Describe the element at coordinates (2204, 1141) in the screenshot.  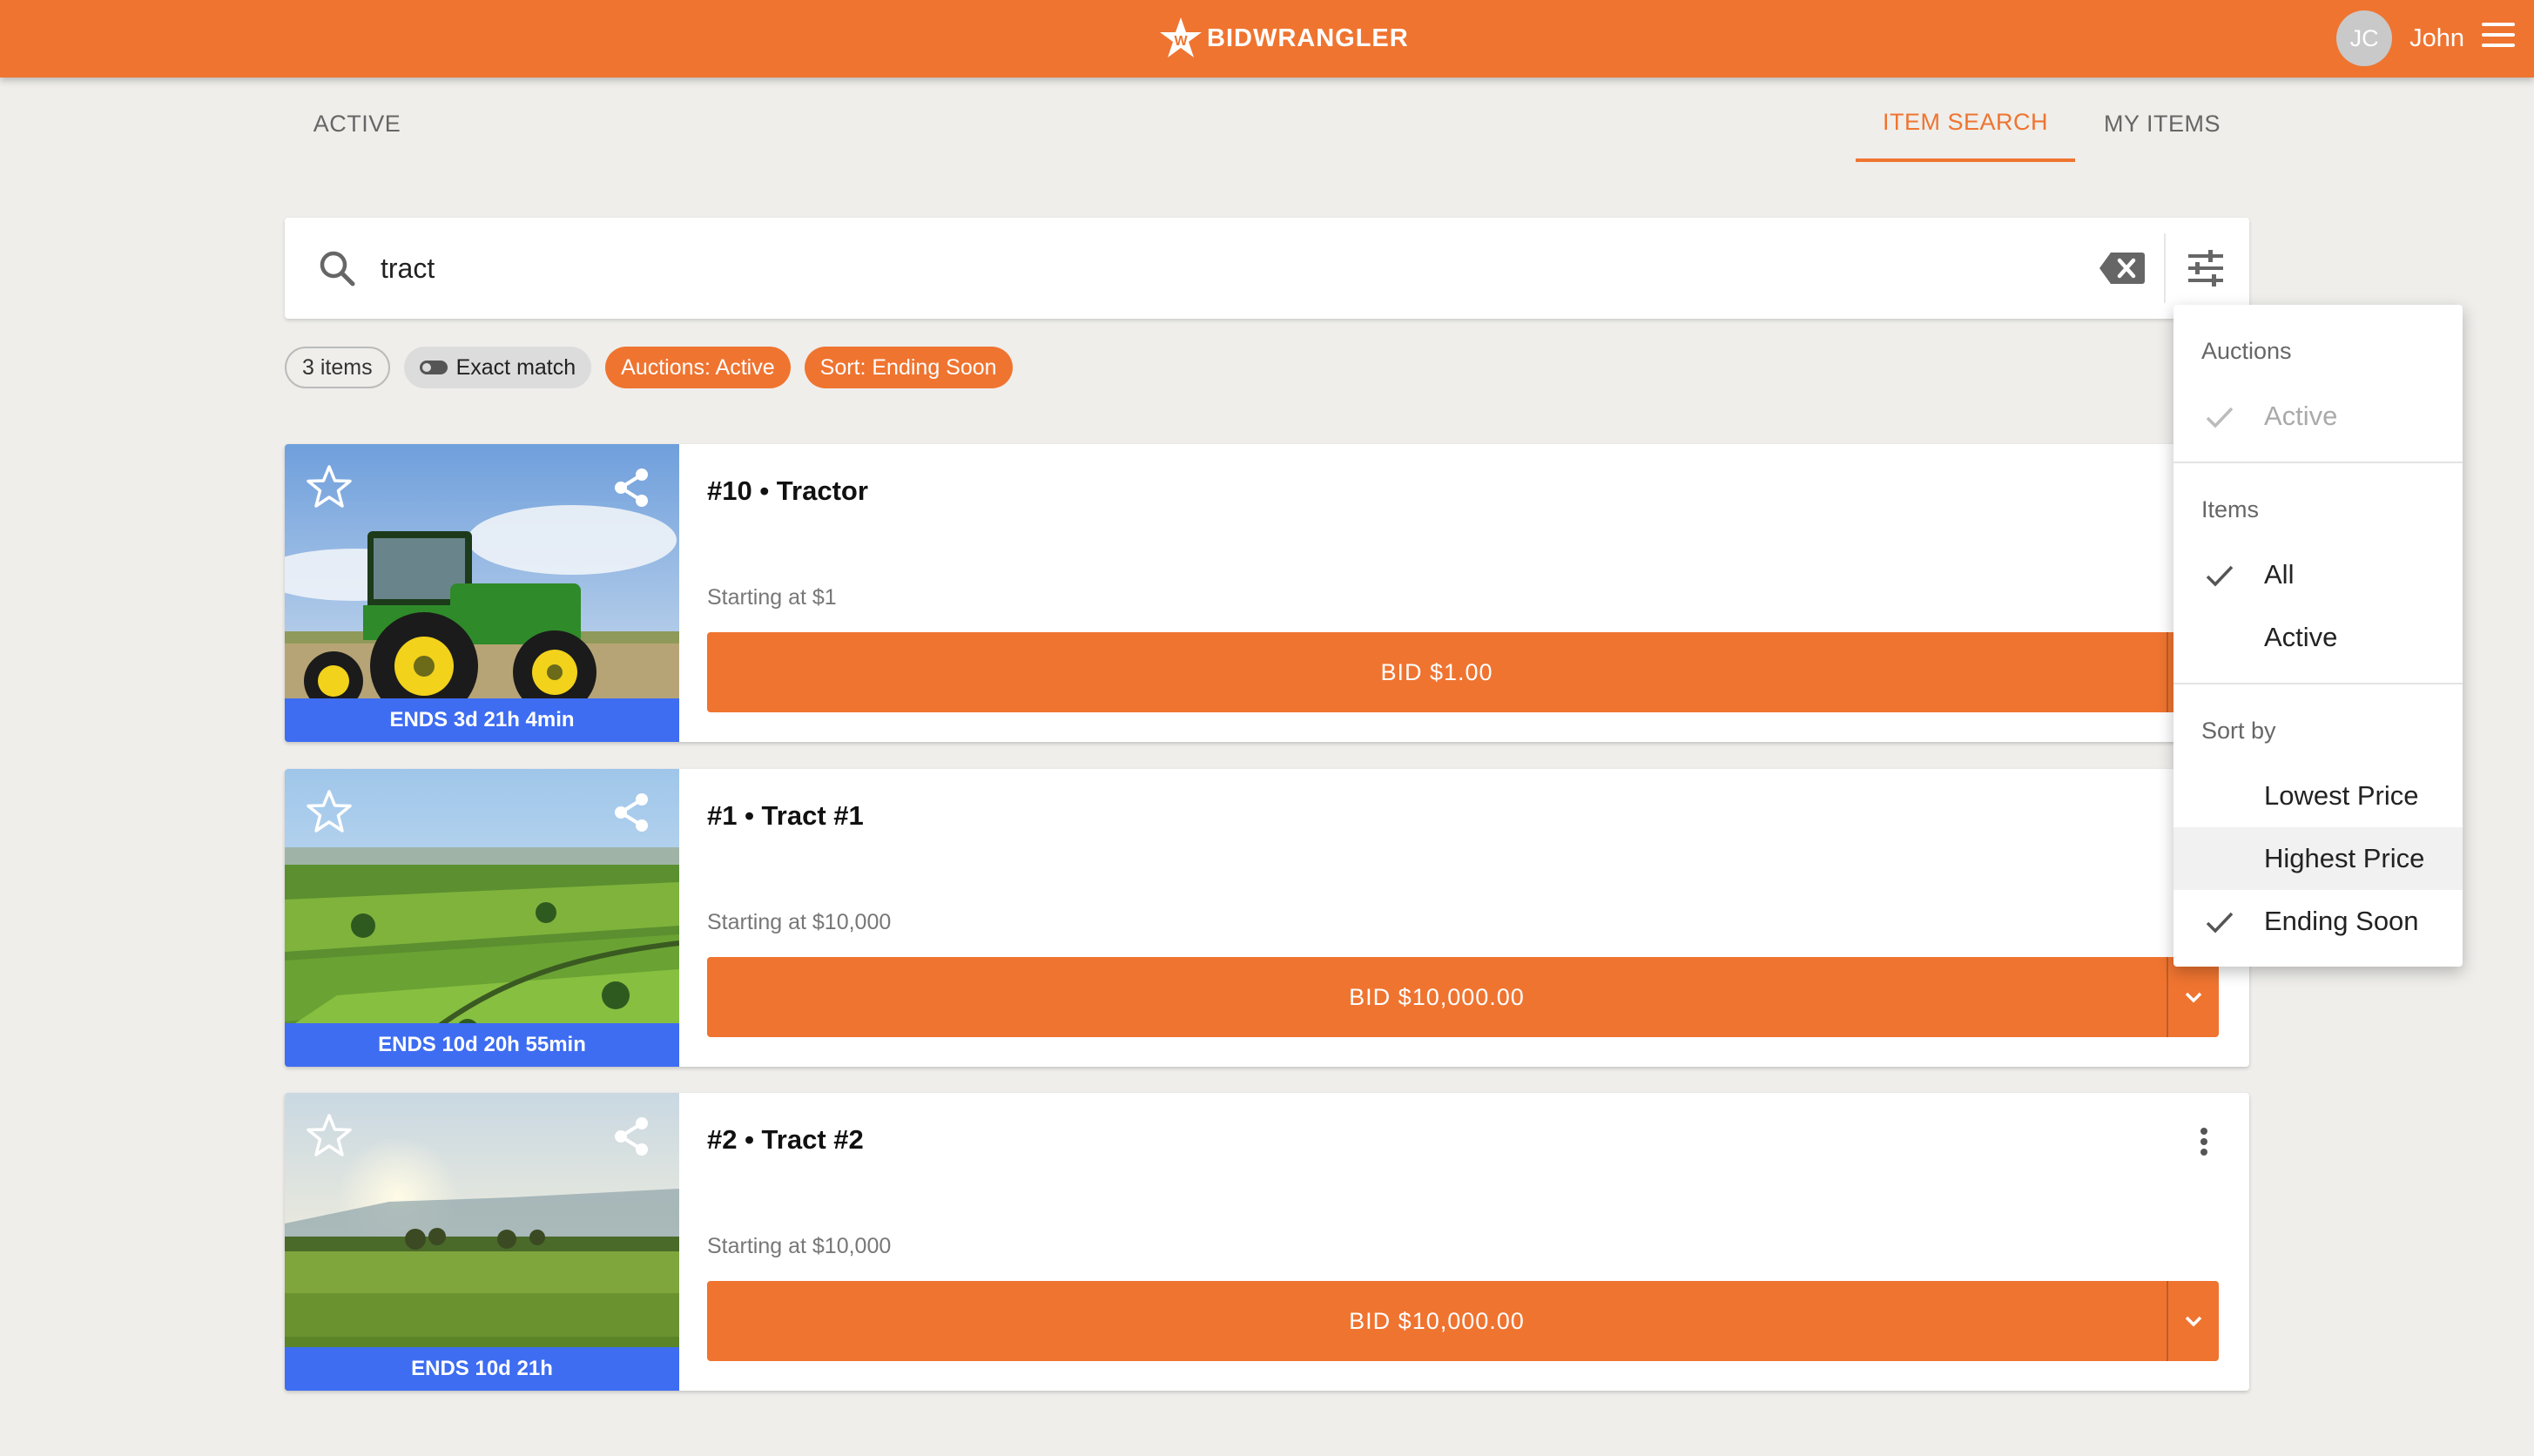
I see `more-vert-icon` at that location.